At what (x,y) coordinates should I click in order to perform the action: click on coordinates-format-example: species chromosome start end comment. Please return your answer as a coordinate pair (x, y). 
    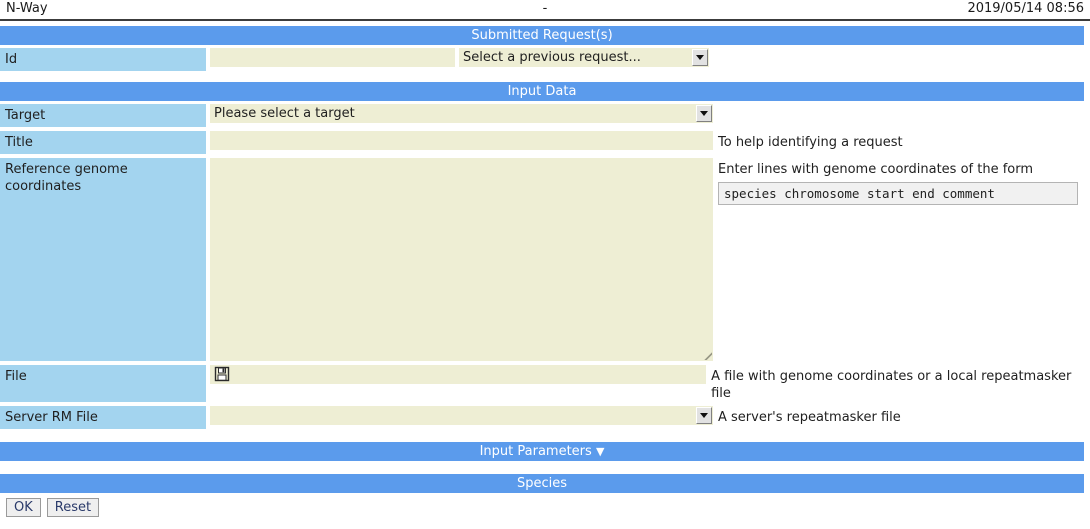
    Looking at the image, I should click on (898, 193).